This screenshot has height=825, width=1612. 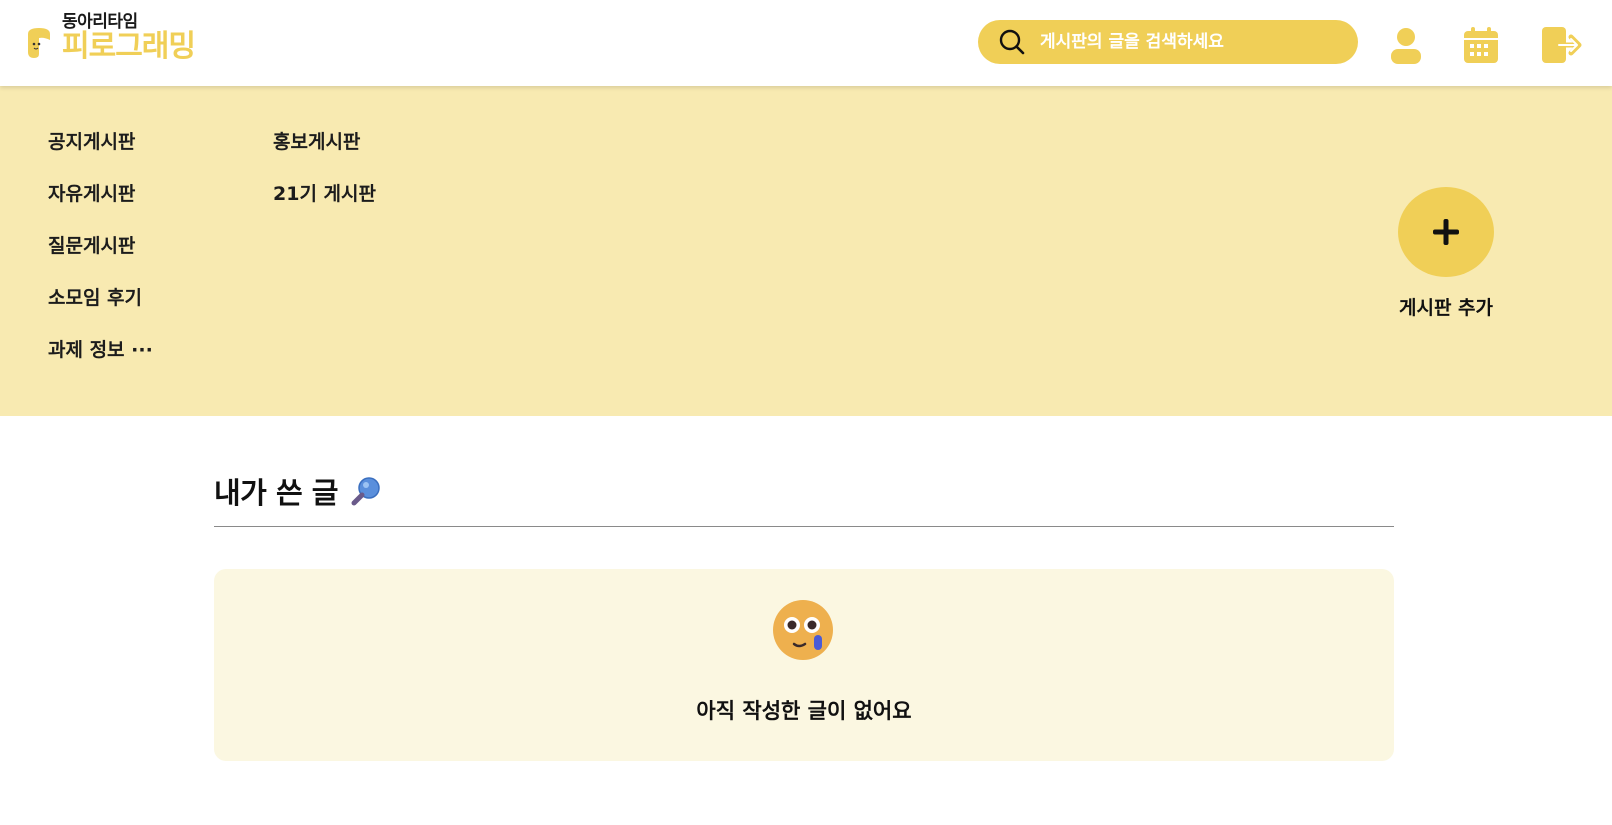 I want to click on board-item-notice: 공지게시판, so click(x=100, y=154).